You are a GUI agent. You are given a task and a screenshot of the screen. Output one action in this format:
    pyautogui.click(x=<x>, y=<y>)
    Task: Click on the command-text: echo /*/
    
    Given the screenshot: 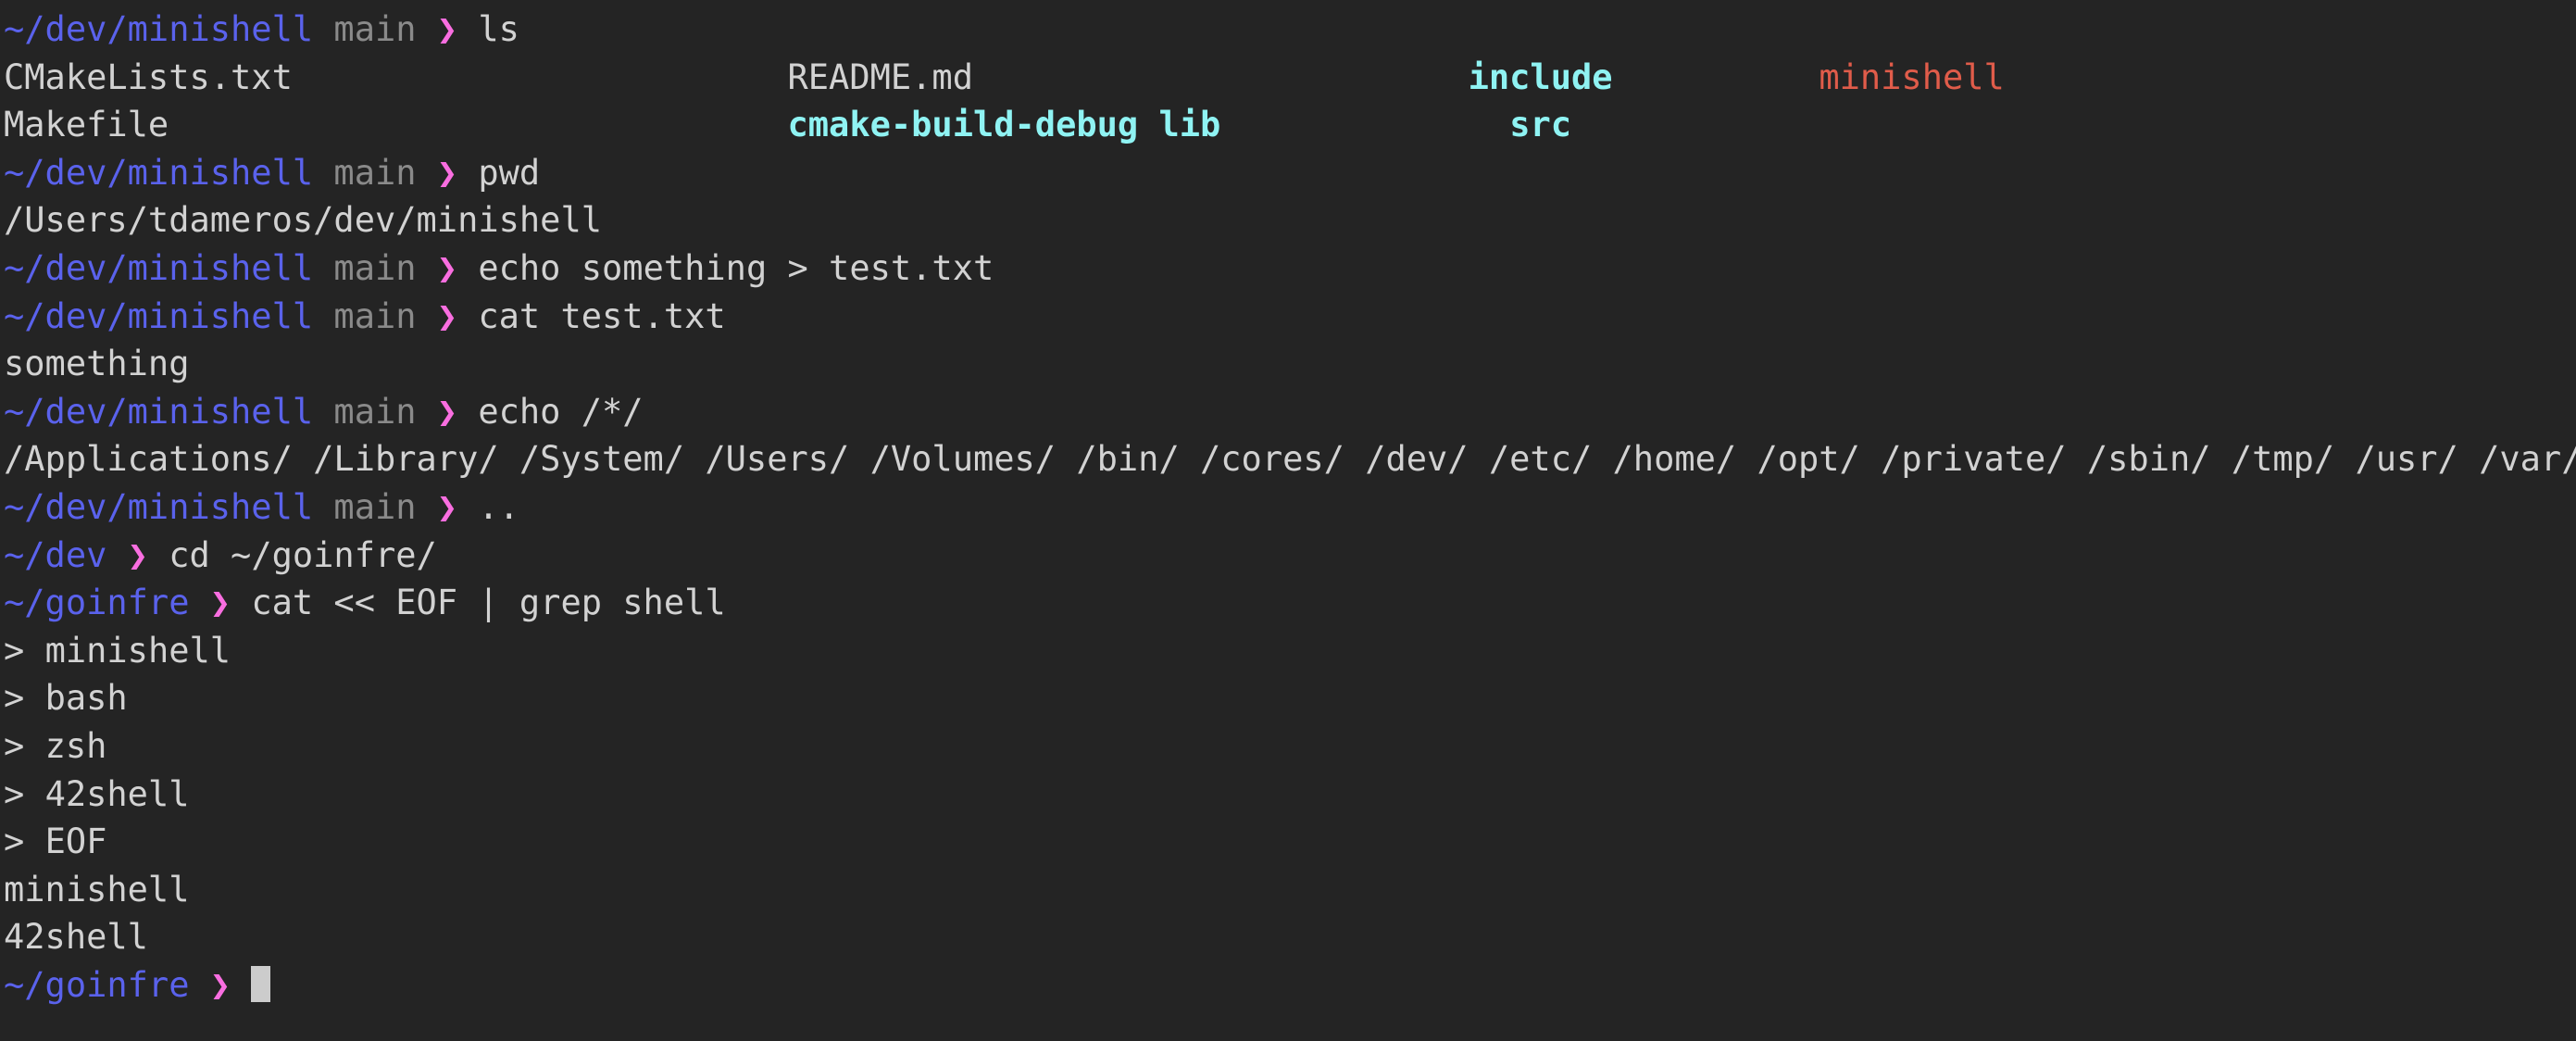 What is the action you would take?
    pyautogui.click(x=561, y=412)
    